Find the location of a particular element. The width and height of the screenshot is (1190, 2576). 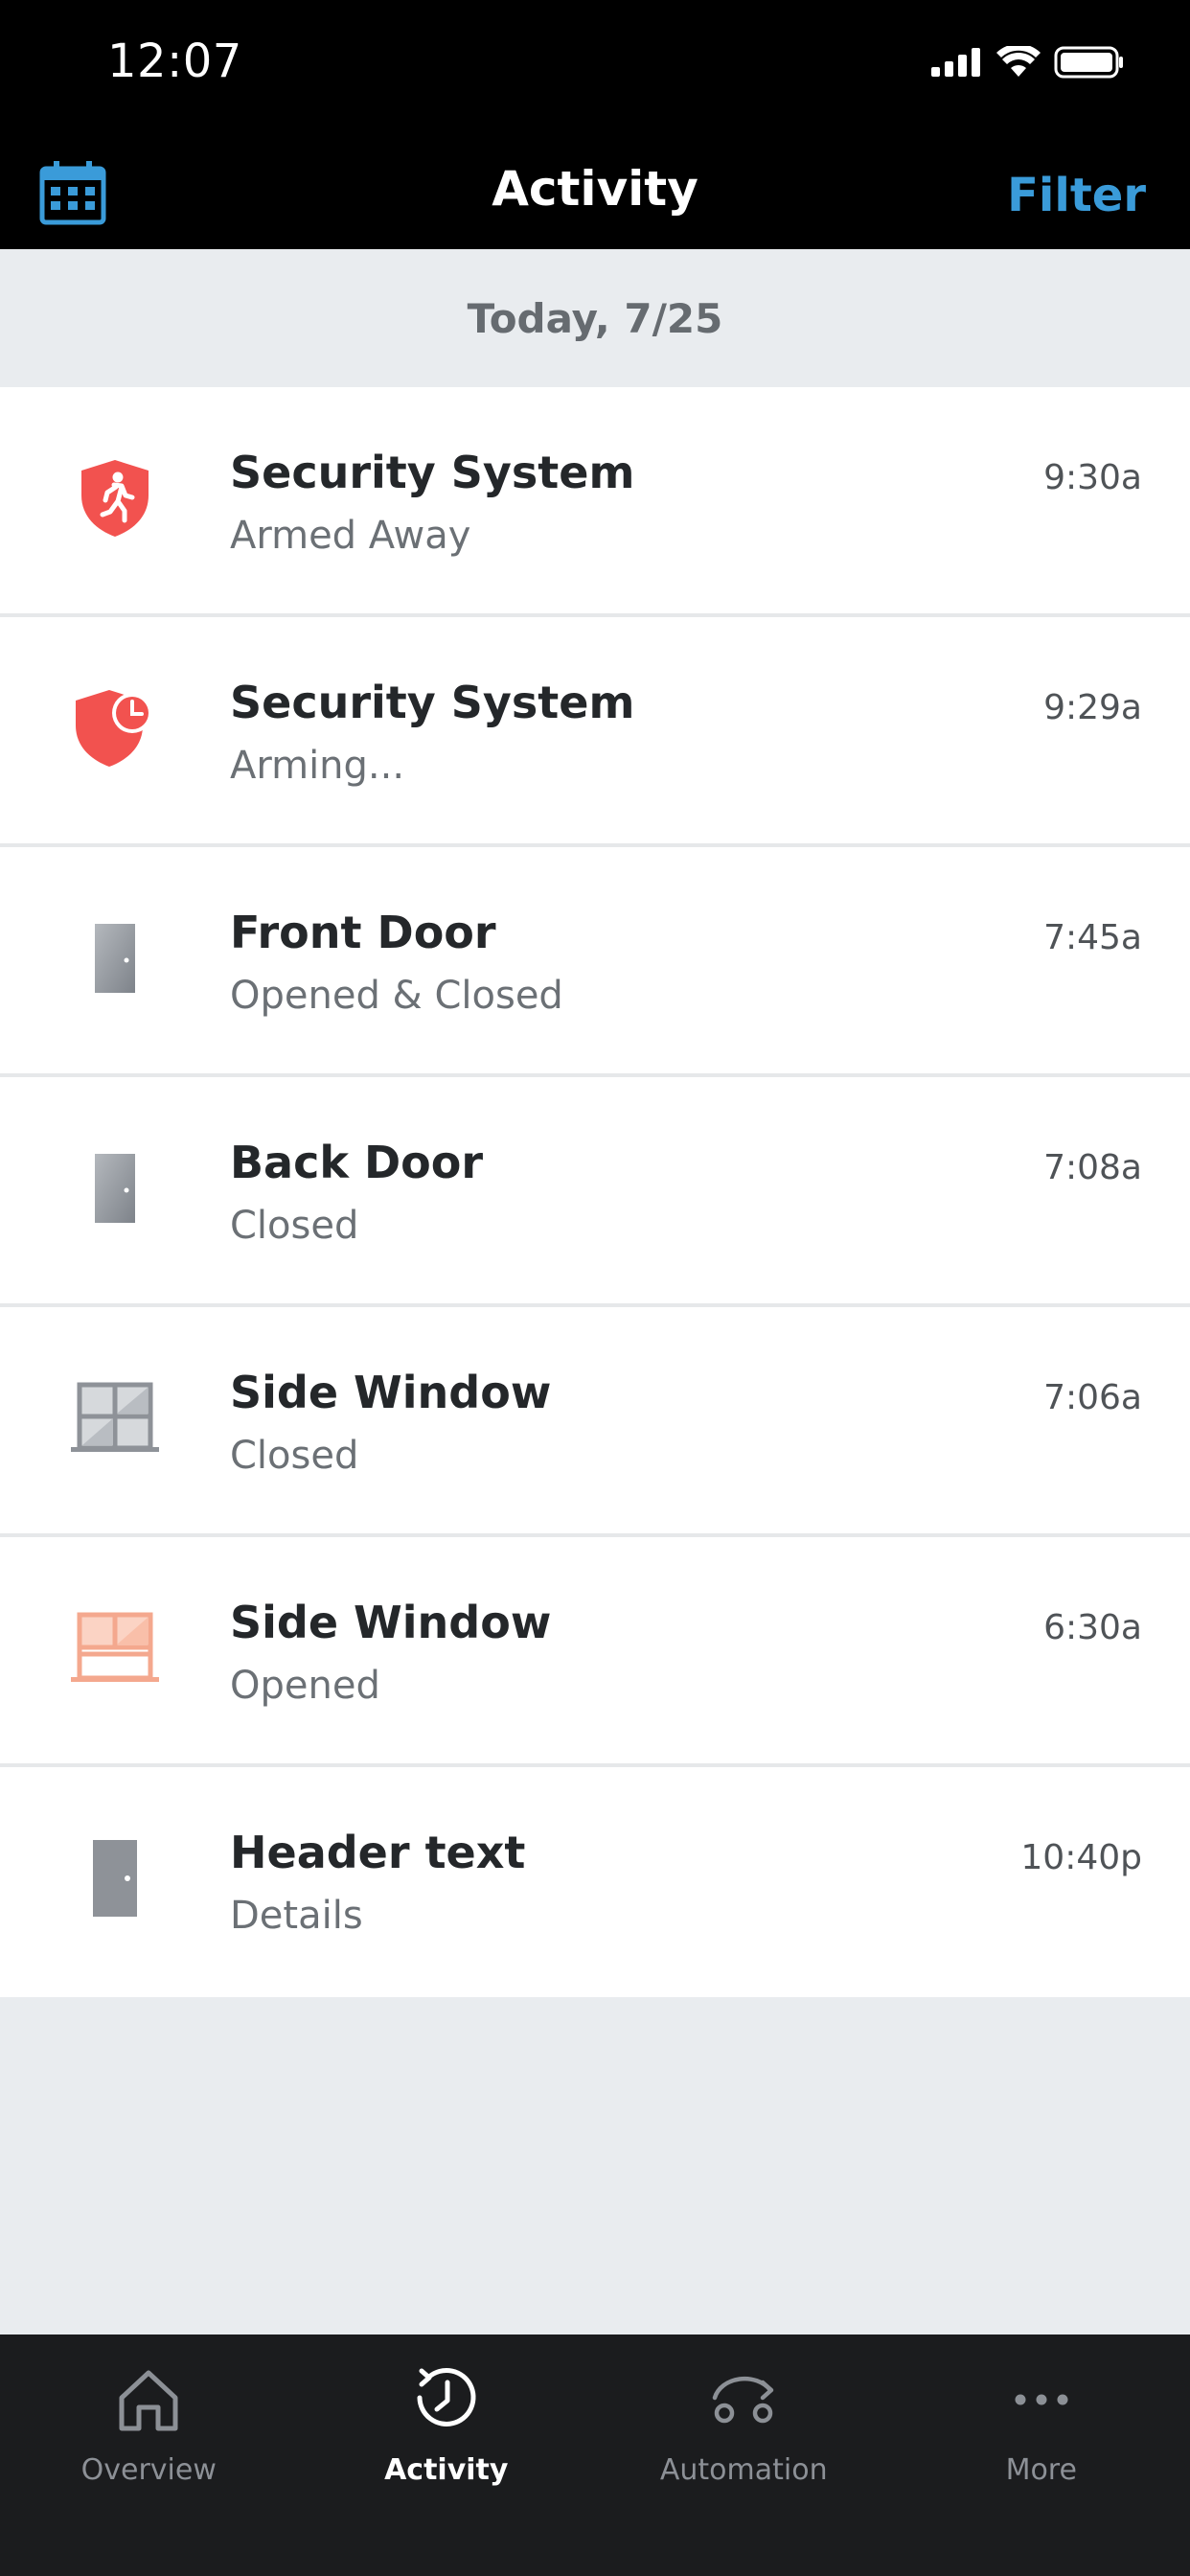

item-time: 9:29a is located at coordinates (1093, 707).